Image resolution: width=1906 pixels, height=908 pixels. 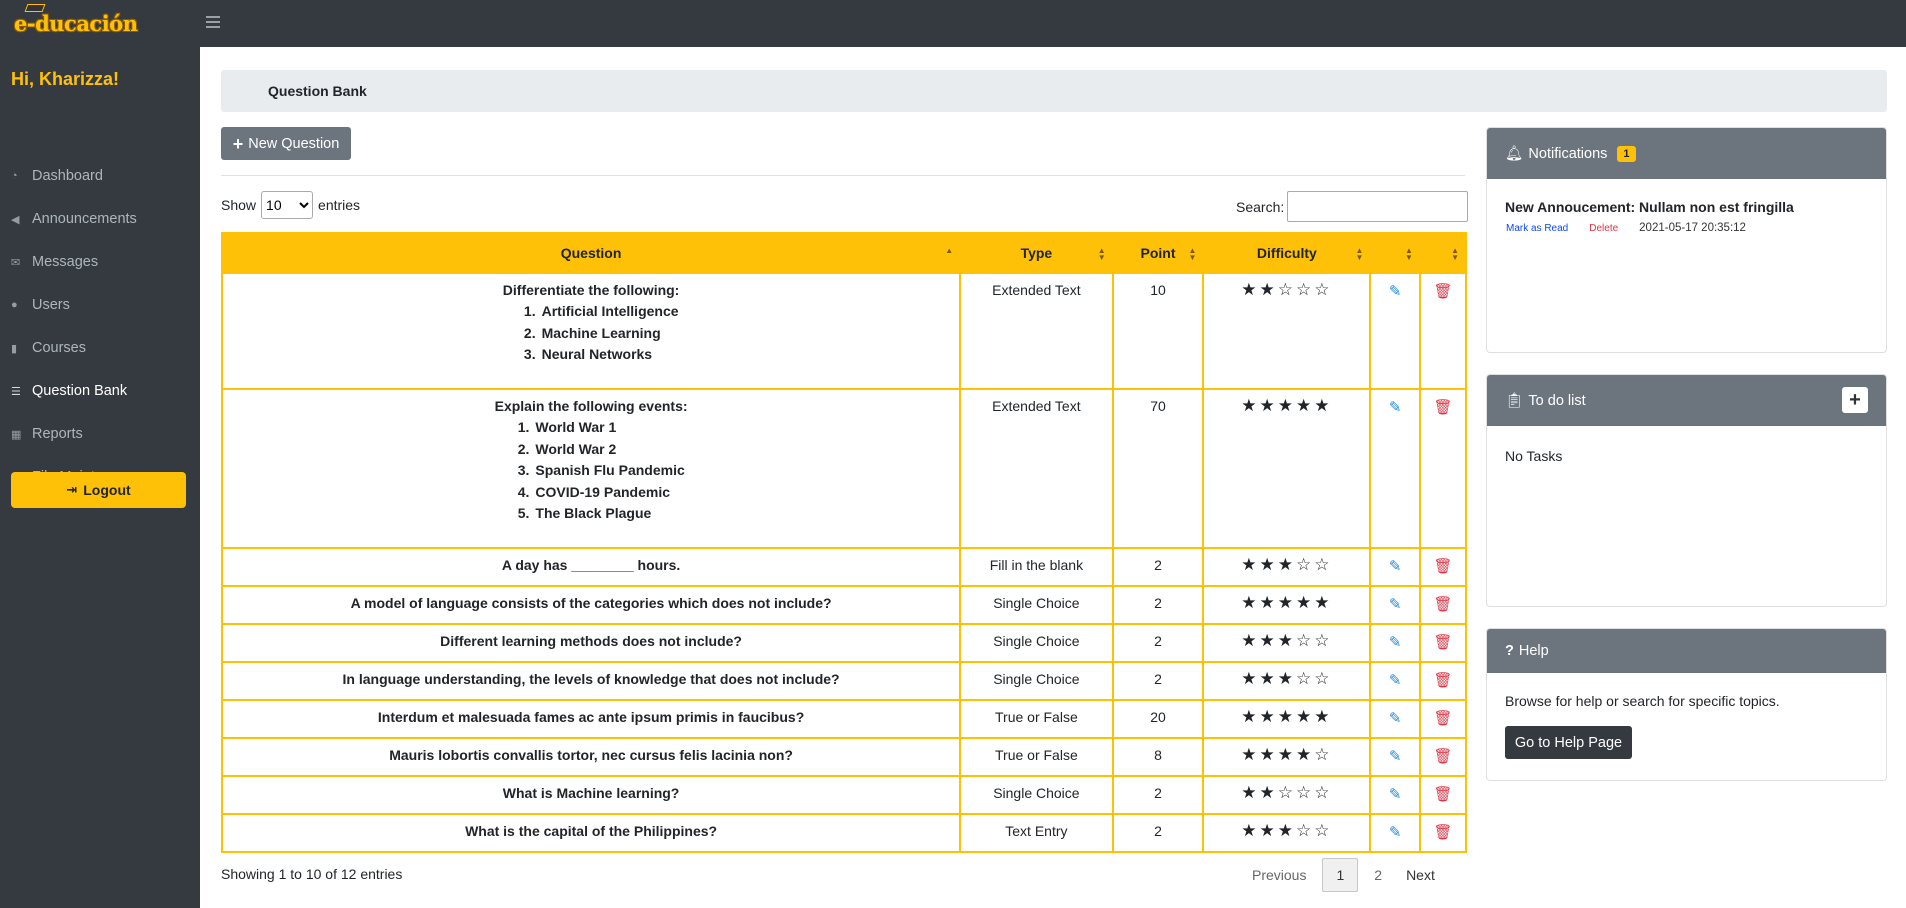 What do you see at coordinates (14, 304) in the screenshot?
I see `user-icon: ●` at bounding box center [14, 304].